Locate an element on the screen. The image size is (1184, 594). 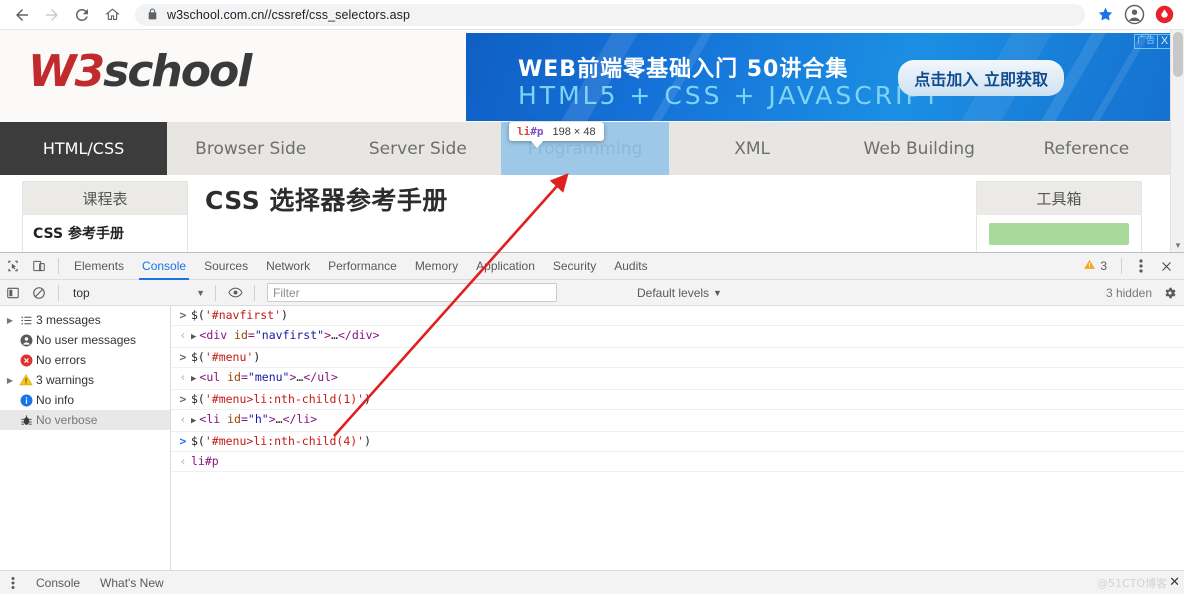
clear-console-icon is located at coordinates (39, 292).